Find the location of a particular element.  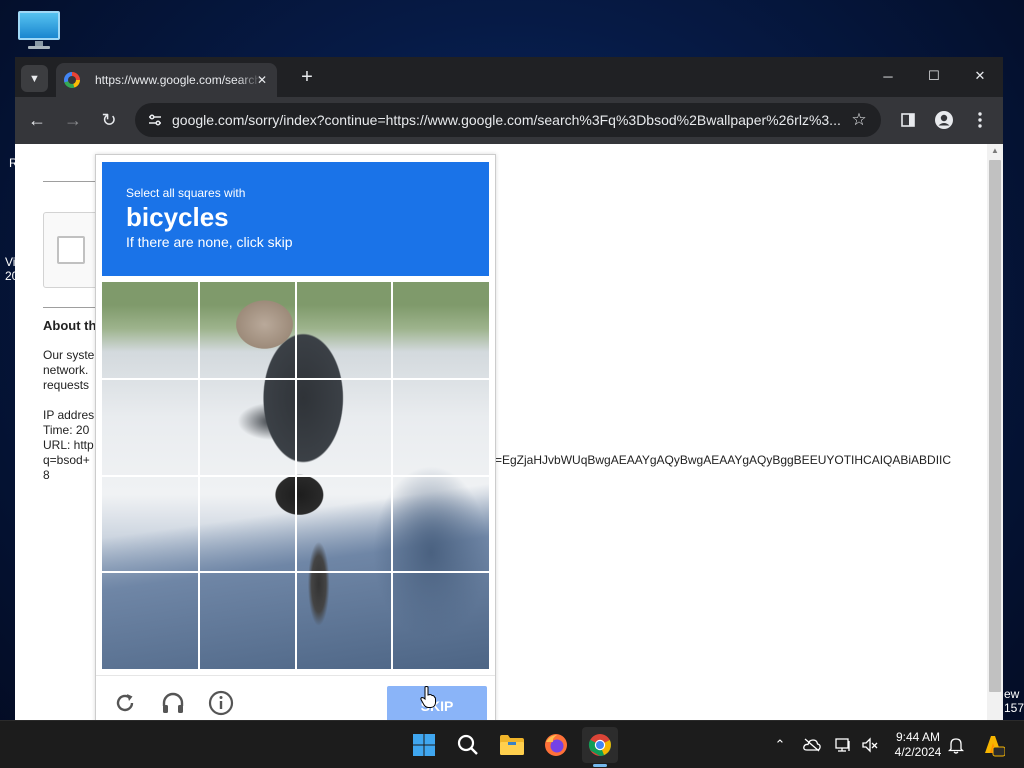

audio-challenge-button is located at coordinates (173, 703).